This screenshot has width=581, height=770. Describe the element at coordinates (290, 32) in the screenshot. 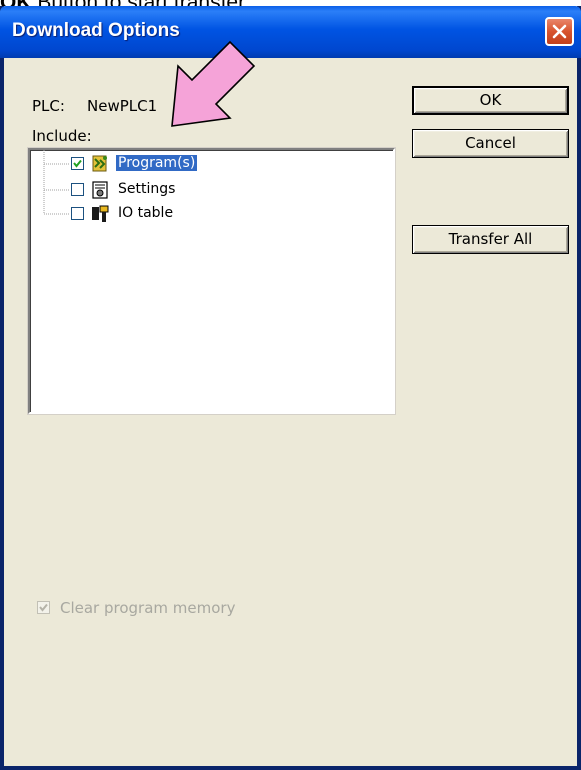

I see `title-bar: Download Options` at that location.